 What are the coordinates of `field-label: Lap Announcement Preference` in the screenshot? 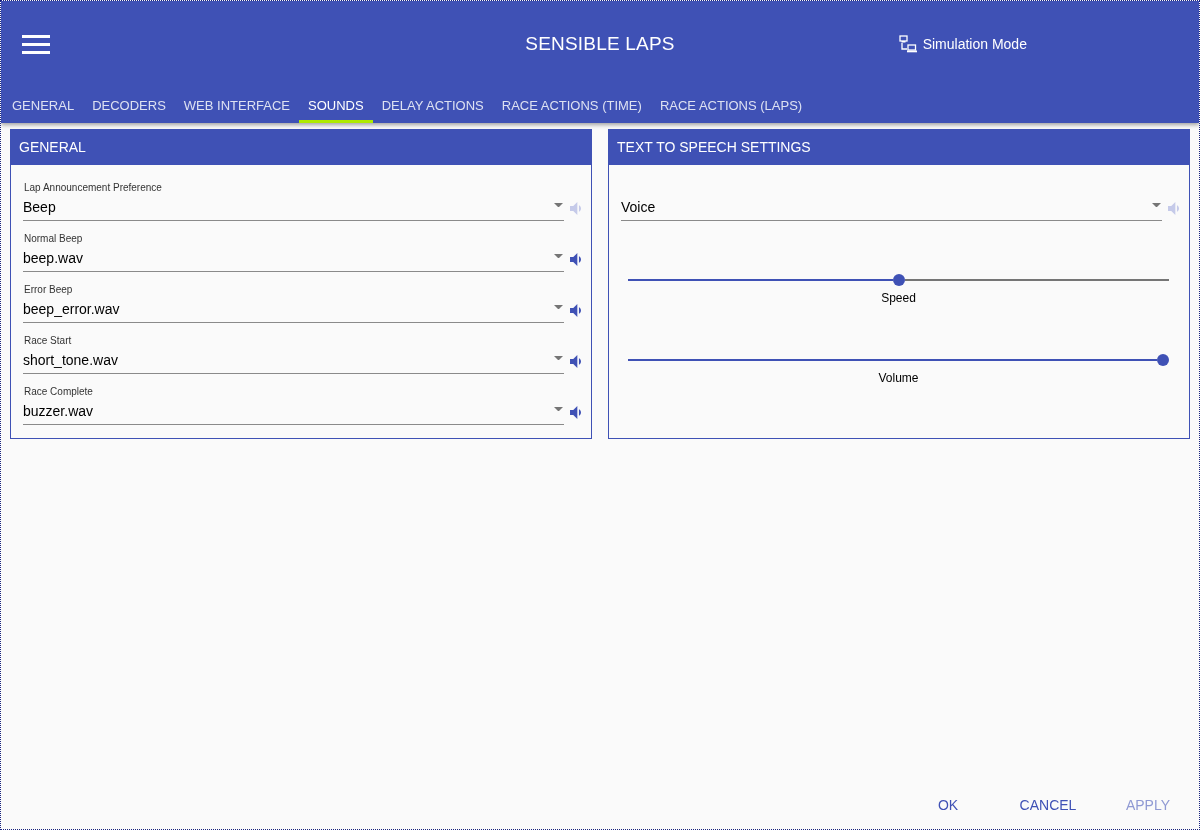 It's located at (92, 187).